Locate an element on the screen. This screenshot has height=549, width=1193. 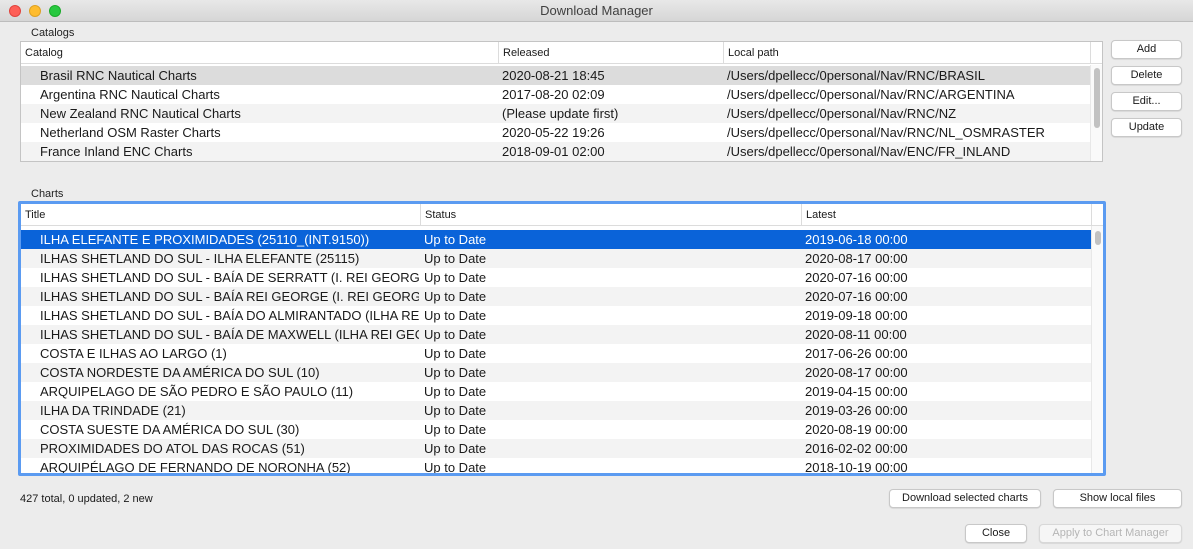
cell-catalog: Brasil RNC Nautical Charts is located at coordinates (118, 75).